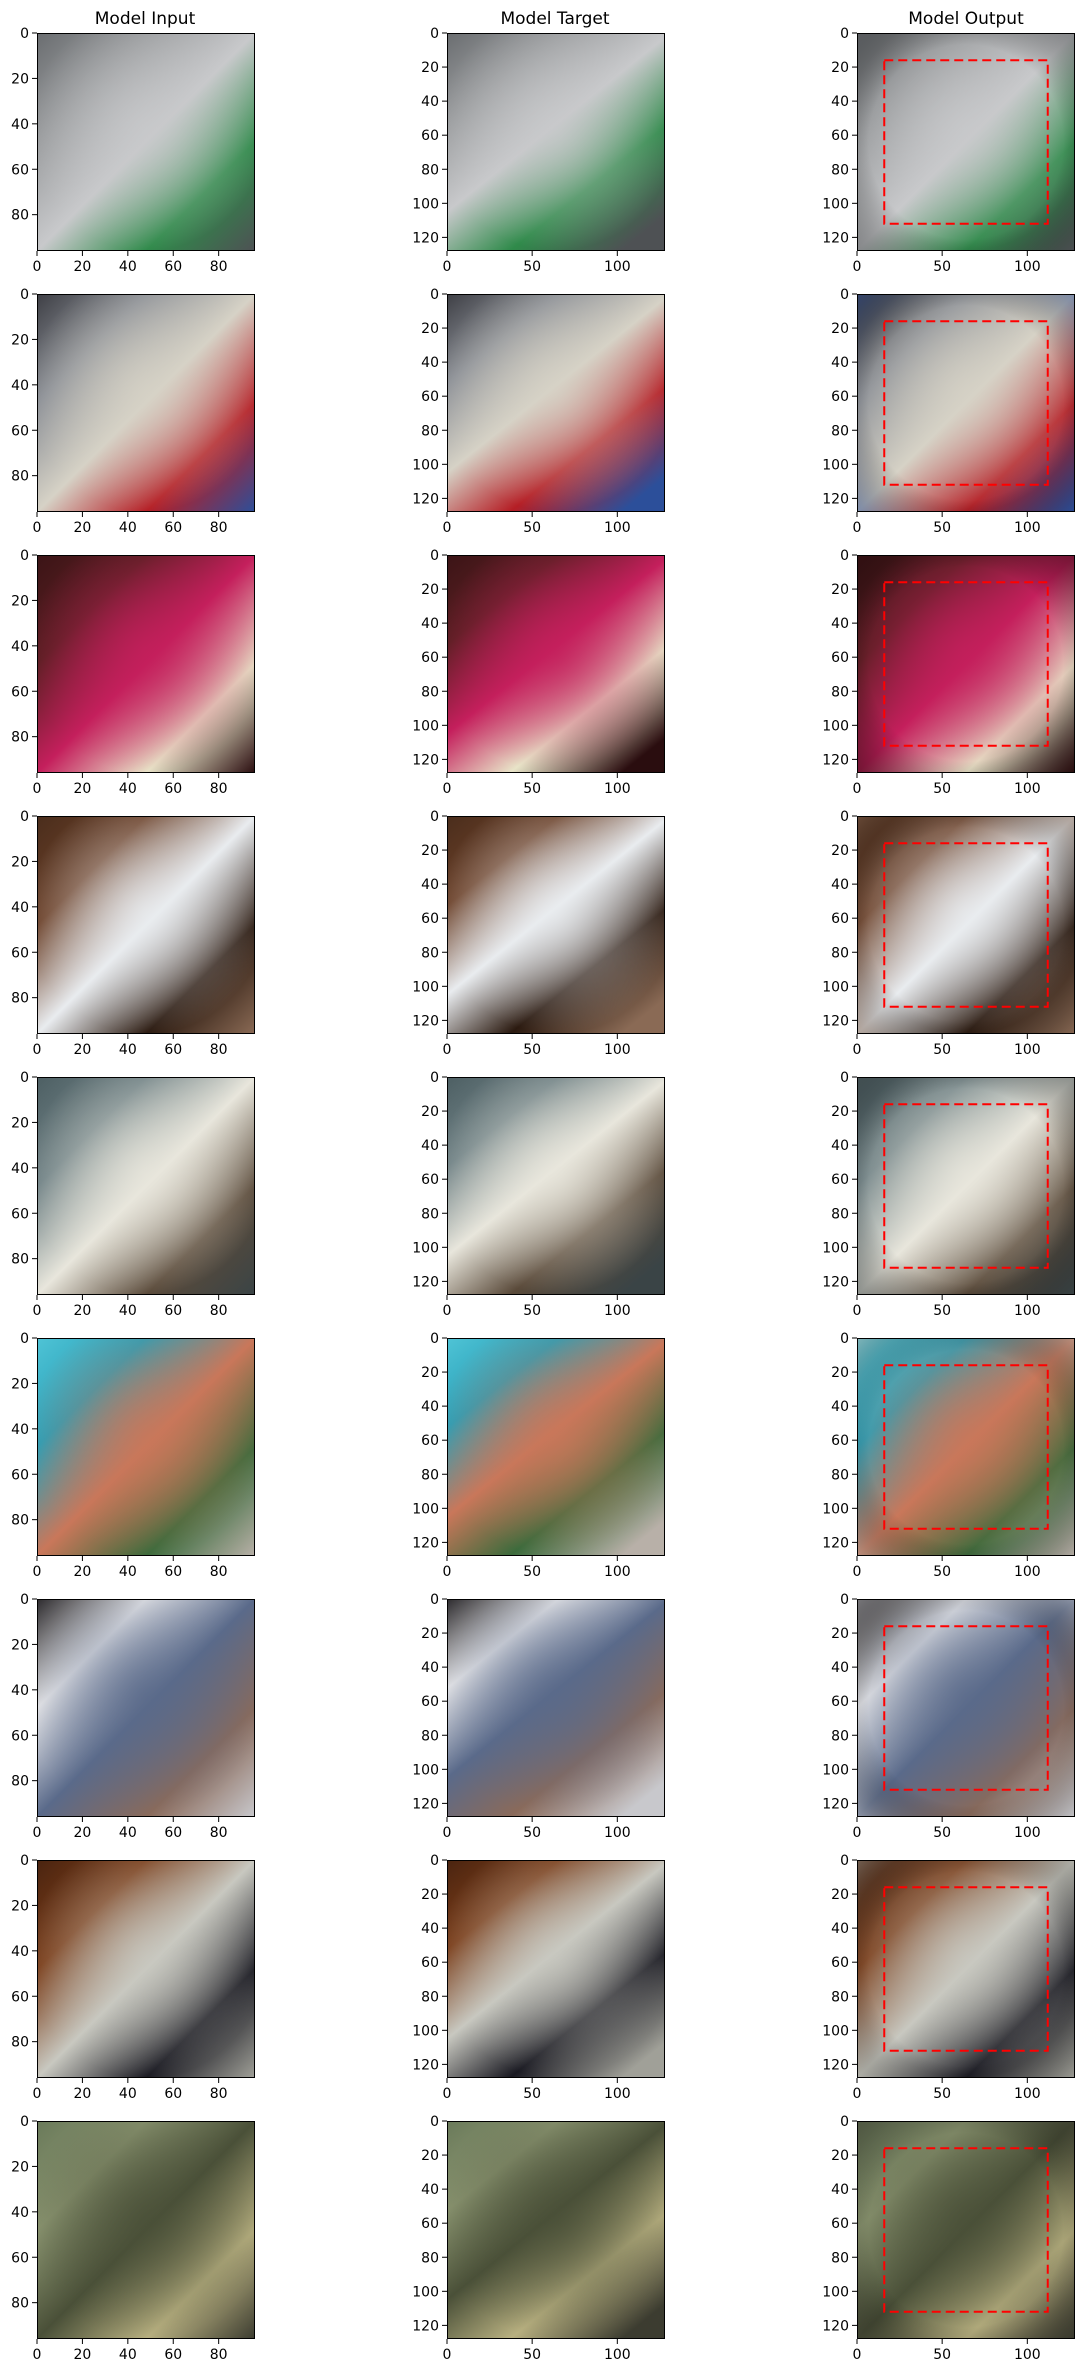  Describe the element at coordinates (948, 1194) in the screenshot. I see `panel-r5-output: 0204060801001200 50 100` at that location.